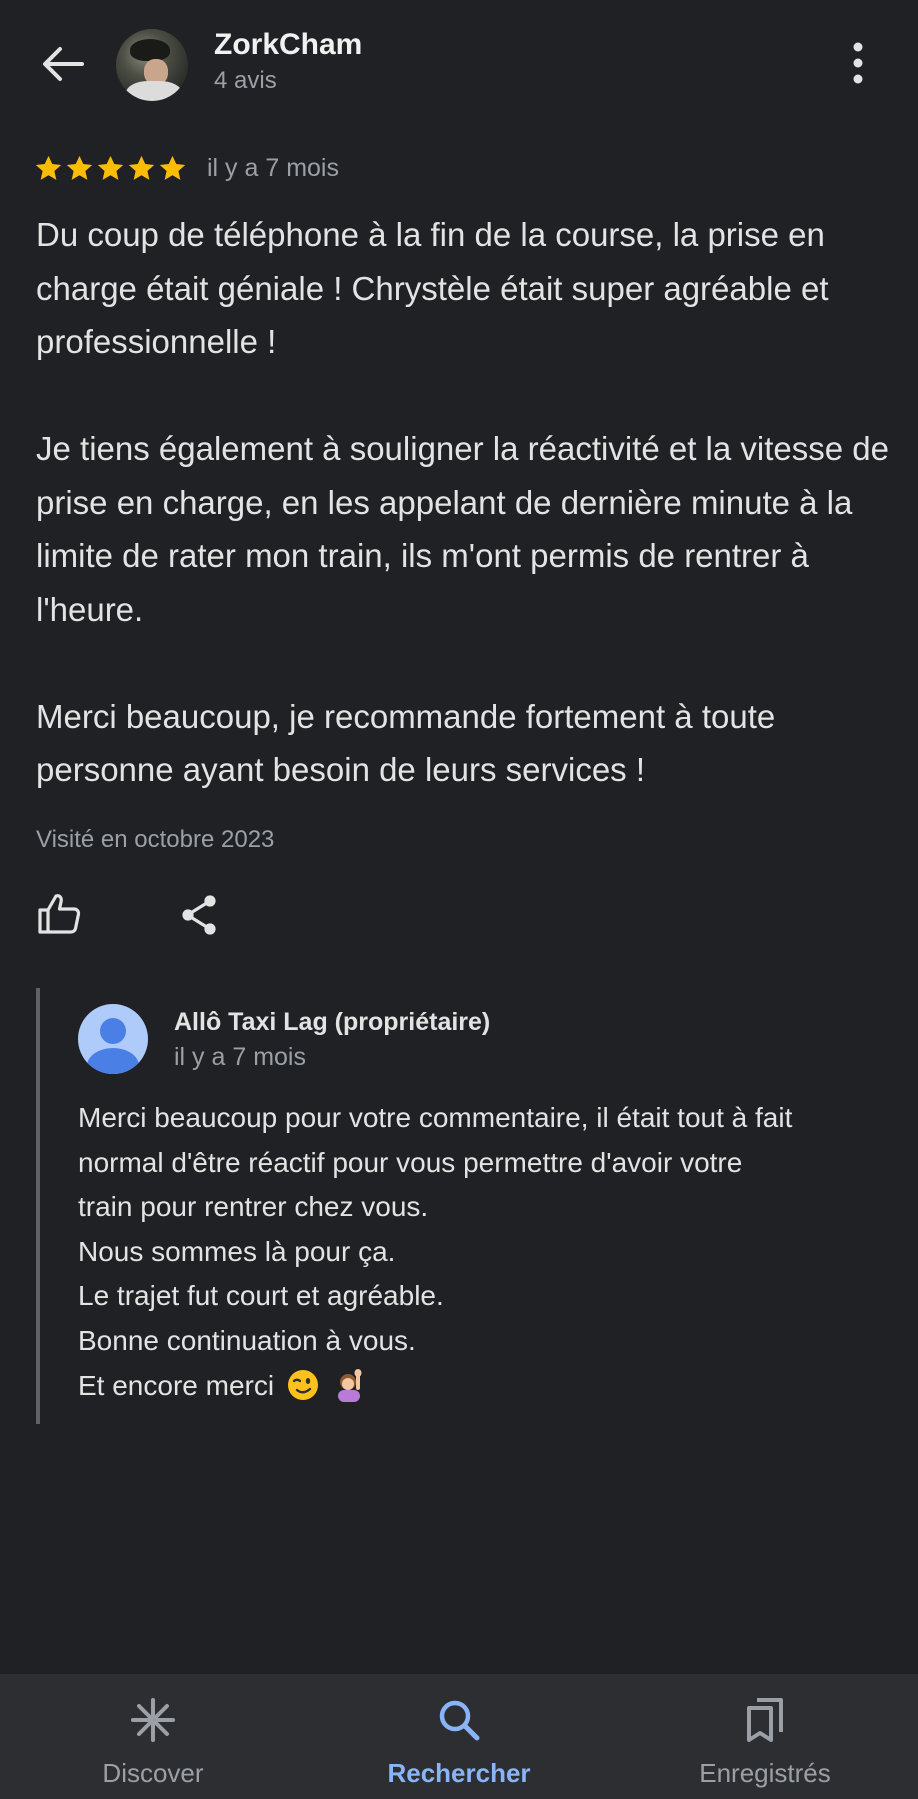 Image resolution: width=918 pixels, height=1799 pixels. Describe the element at coordinates (459, 1773) in the screenshot. I see `nav-label: Rechercher` at that location.